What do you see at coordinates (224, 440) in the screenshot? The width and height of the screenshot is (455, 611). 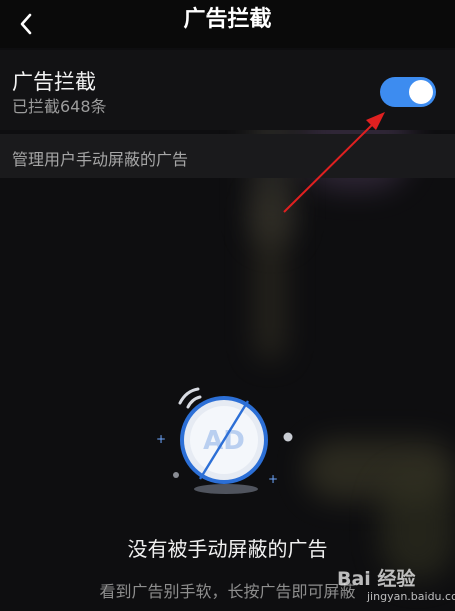 I see `ad-blocked-icon: + + AD` at bounding box center [224, 440].